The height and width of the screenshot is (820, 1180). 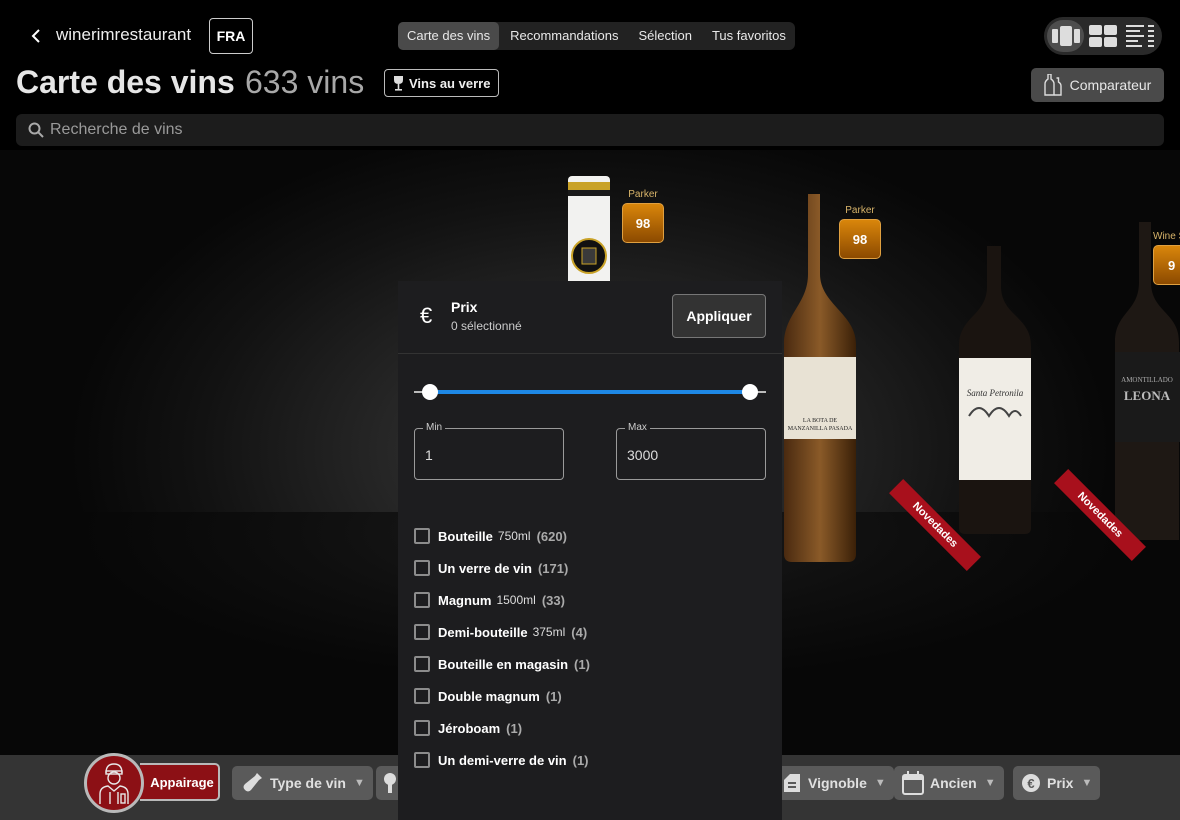 I want to click on min-price-field: Min, so click(x=489, y=451).